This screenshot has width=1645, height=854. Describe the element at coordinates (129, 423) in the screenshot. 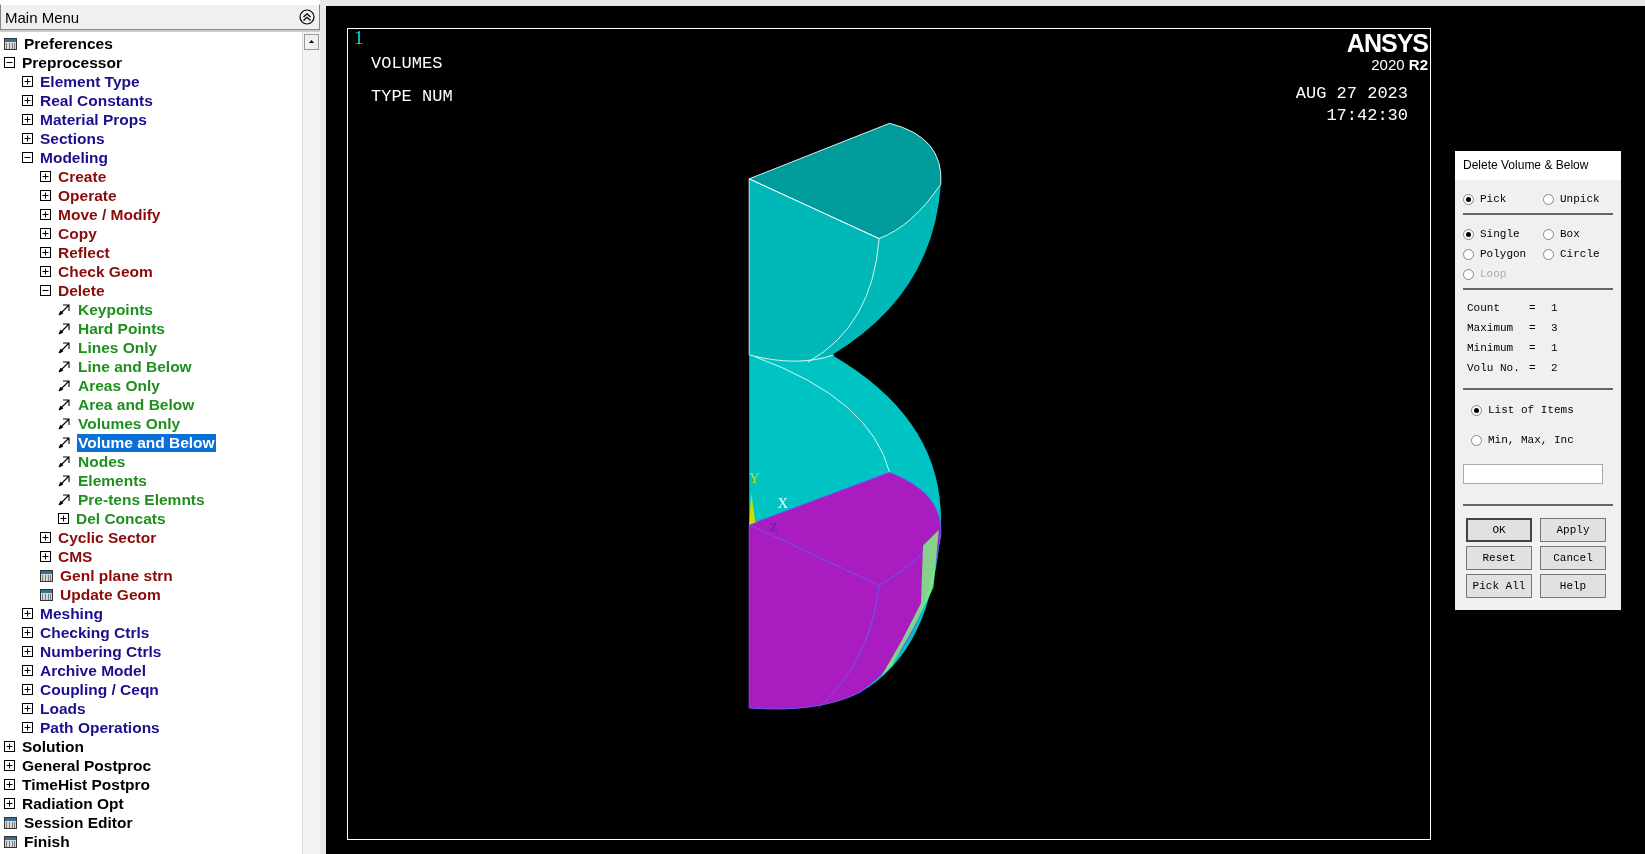

I see `menu-item: Volumes Only` at that location.